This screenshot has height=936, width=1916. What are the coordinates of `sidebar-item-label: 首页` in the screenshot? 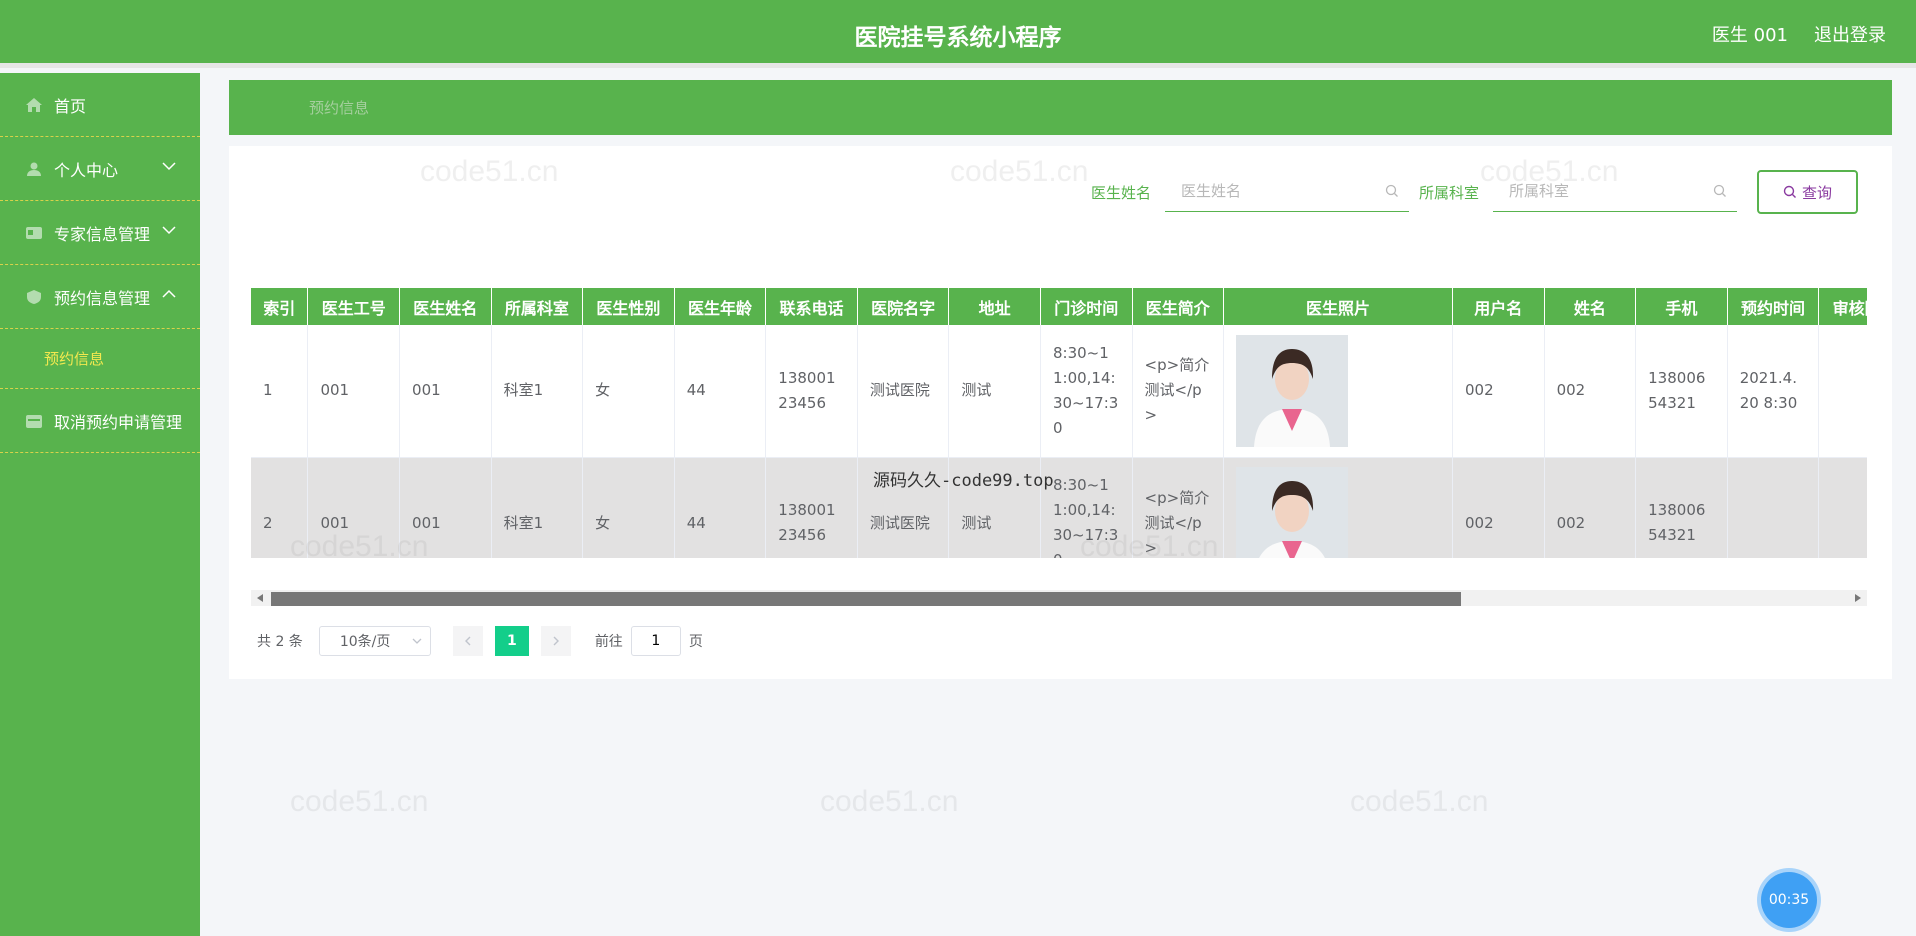 It's located at (70, 106).